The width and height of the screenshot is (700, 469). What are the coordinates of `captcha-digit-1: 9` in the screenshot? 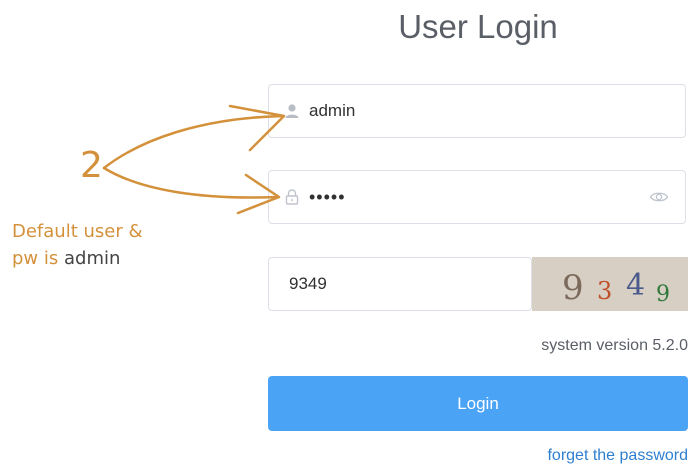 It's located at (573, 288).